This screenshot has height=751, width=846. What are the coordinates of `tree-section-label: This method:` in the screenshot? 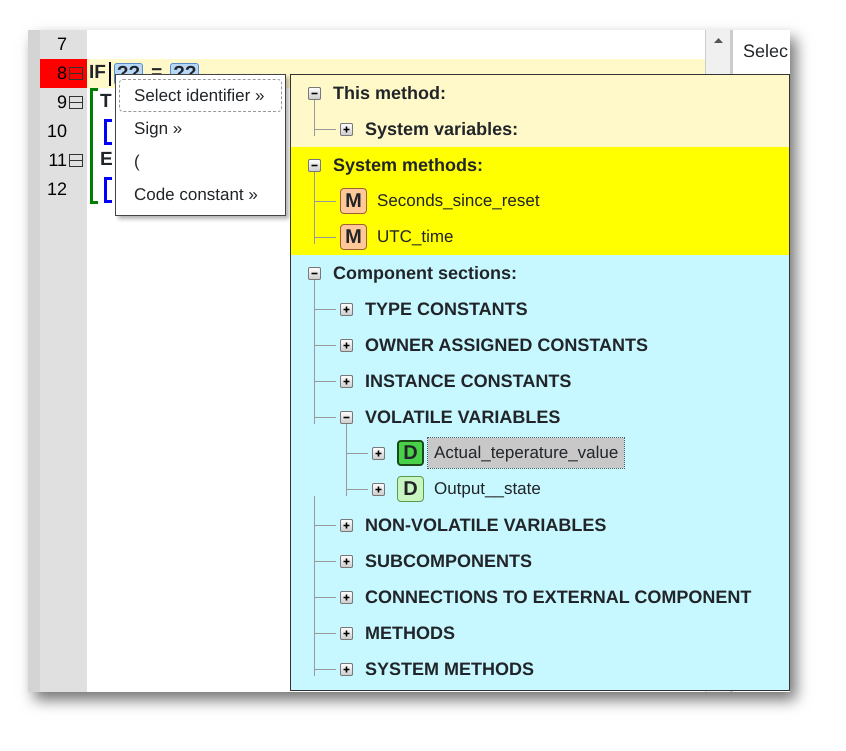 It's located at (389, 93).